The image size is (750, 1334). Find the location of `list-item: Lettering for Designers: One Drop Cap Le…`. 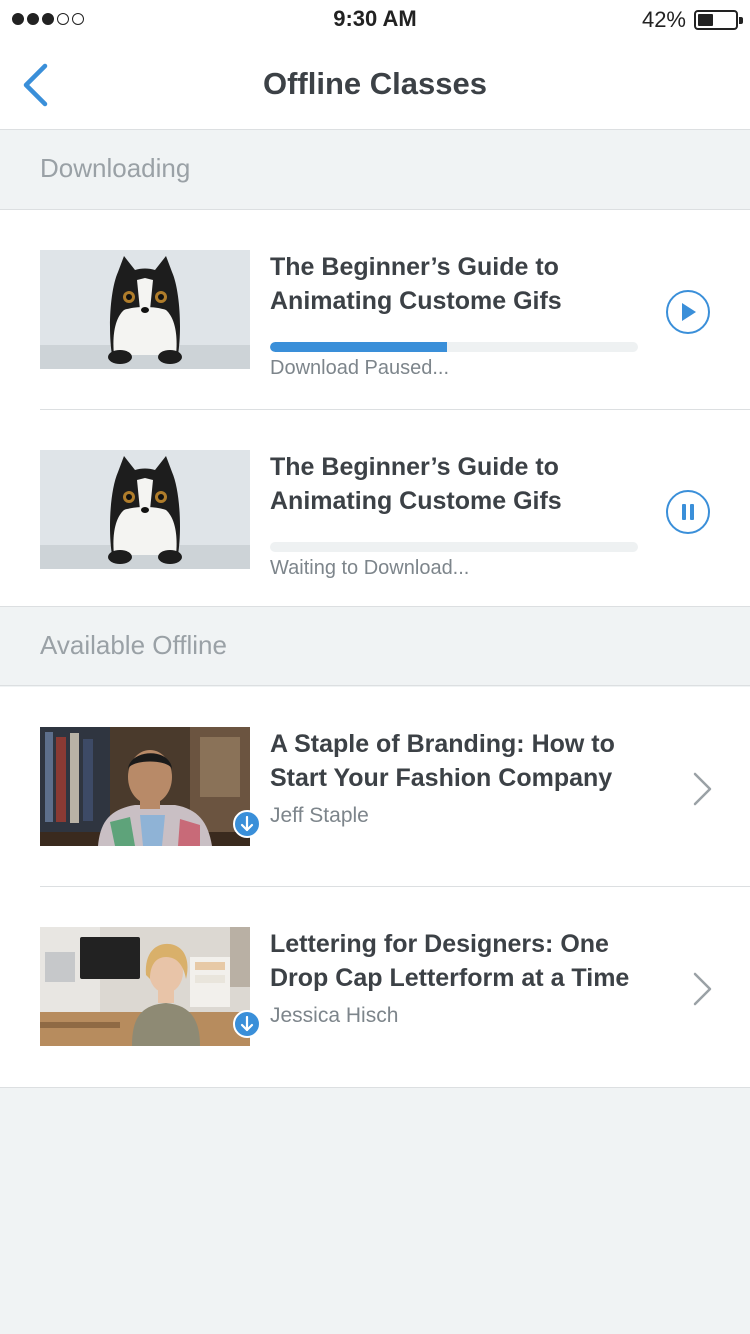

list-item: Lettering for Designers: One Drop Cap Le… is located at coordinates (375, 987).